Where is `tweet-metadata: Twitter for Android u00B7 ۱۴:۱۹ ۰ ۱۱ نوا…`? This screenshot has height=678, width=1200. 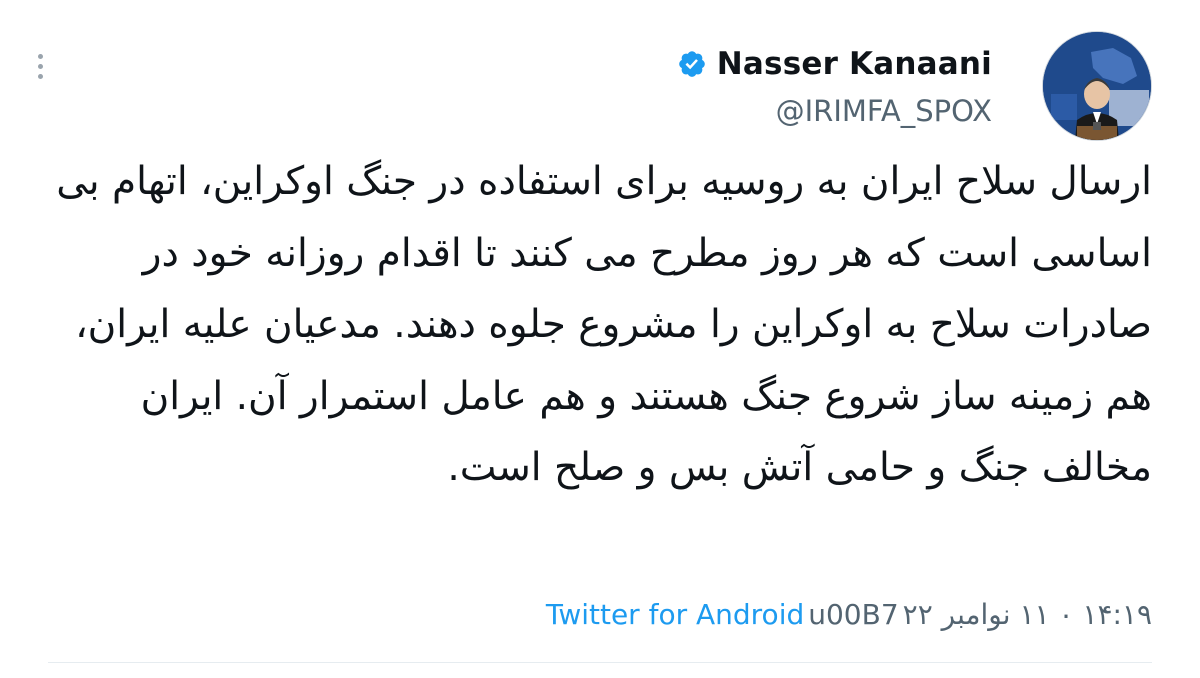 tweet-metadata: Twitter for Android u00B7 ۱۴:۱۹ ۰ ۱۱ نوا… is located at coordinates (849, 614).